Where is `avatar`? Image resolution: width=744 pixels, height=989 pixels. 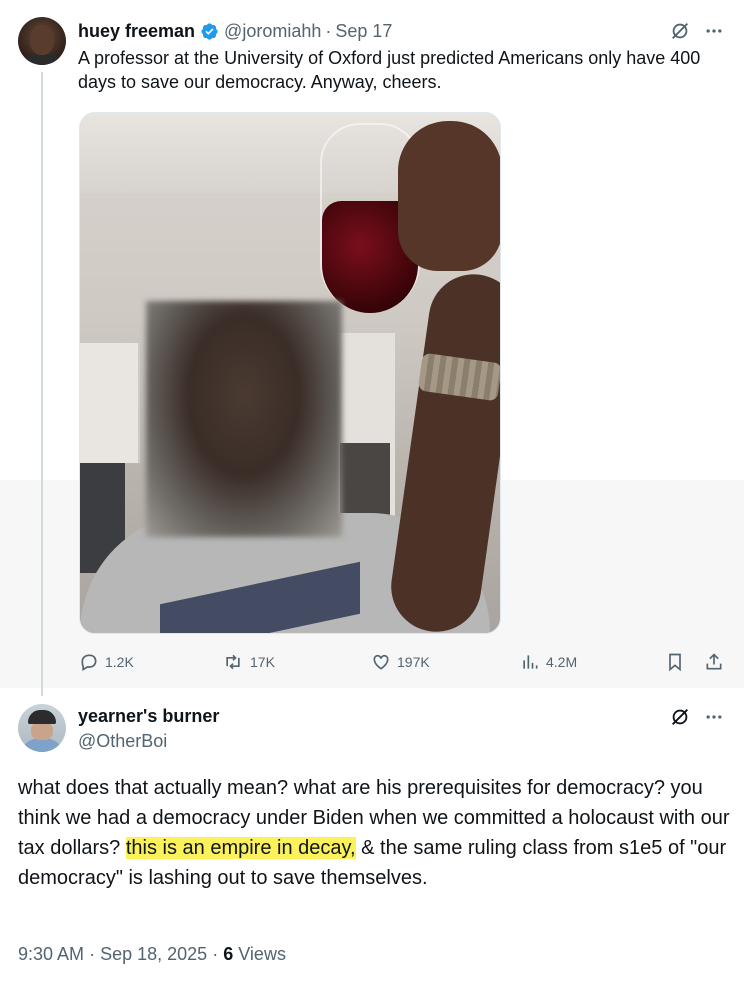 avatar is located at coordinates (42, 41).